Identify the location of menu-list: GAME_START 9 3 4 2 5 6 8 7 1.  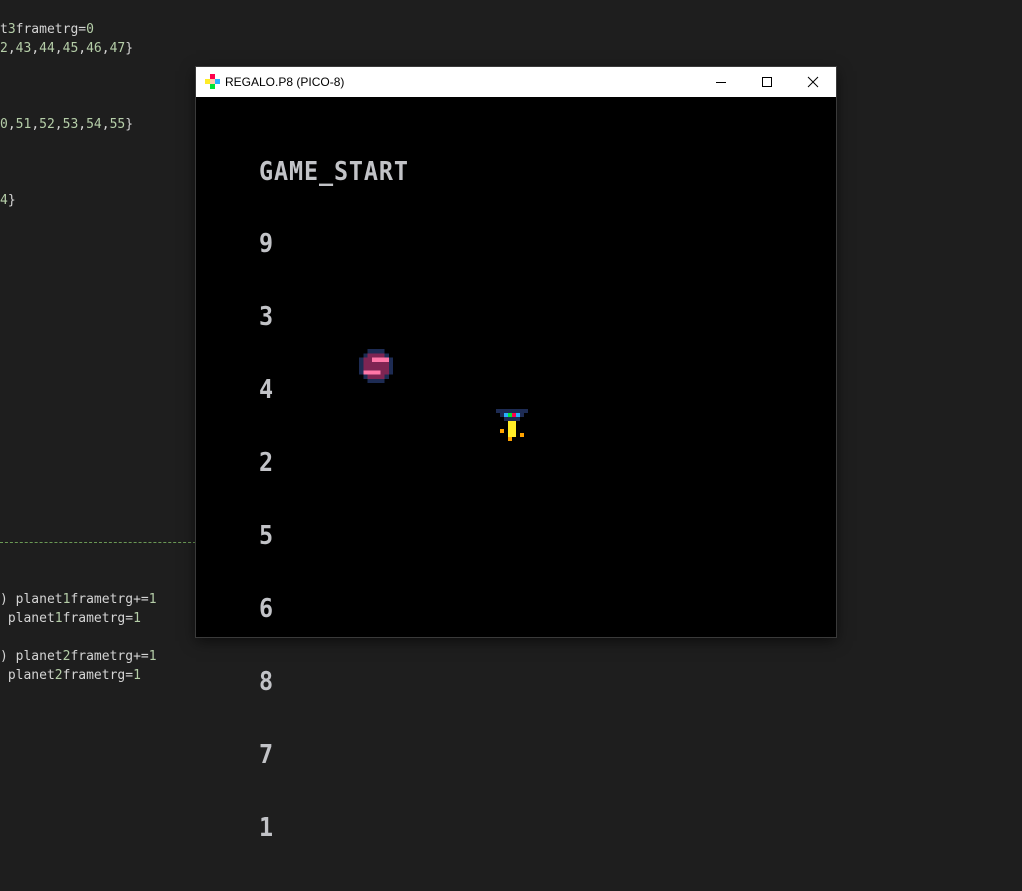
(334, 500).